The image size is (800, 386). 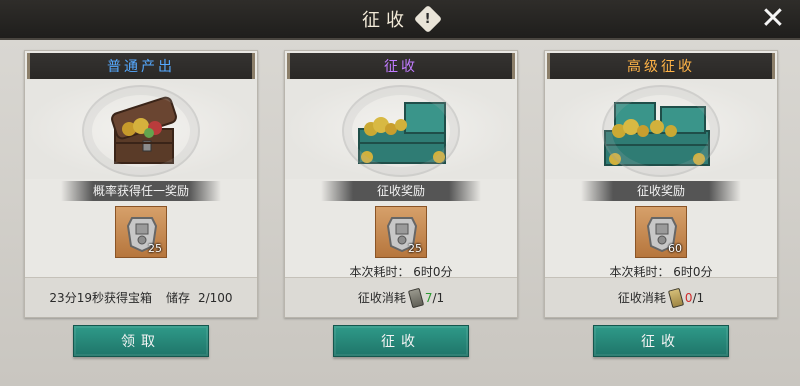 I want to click on title-bar: 征收 ! ✕, so click(x=400, y=20).